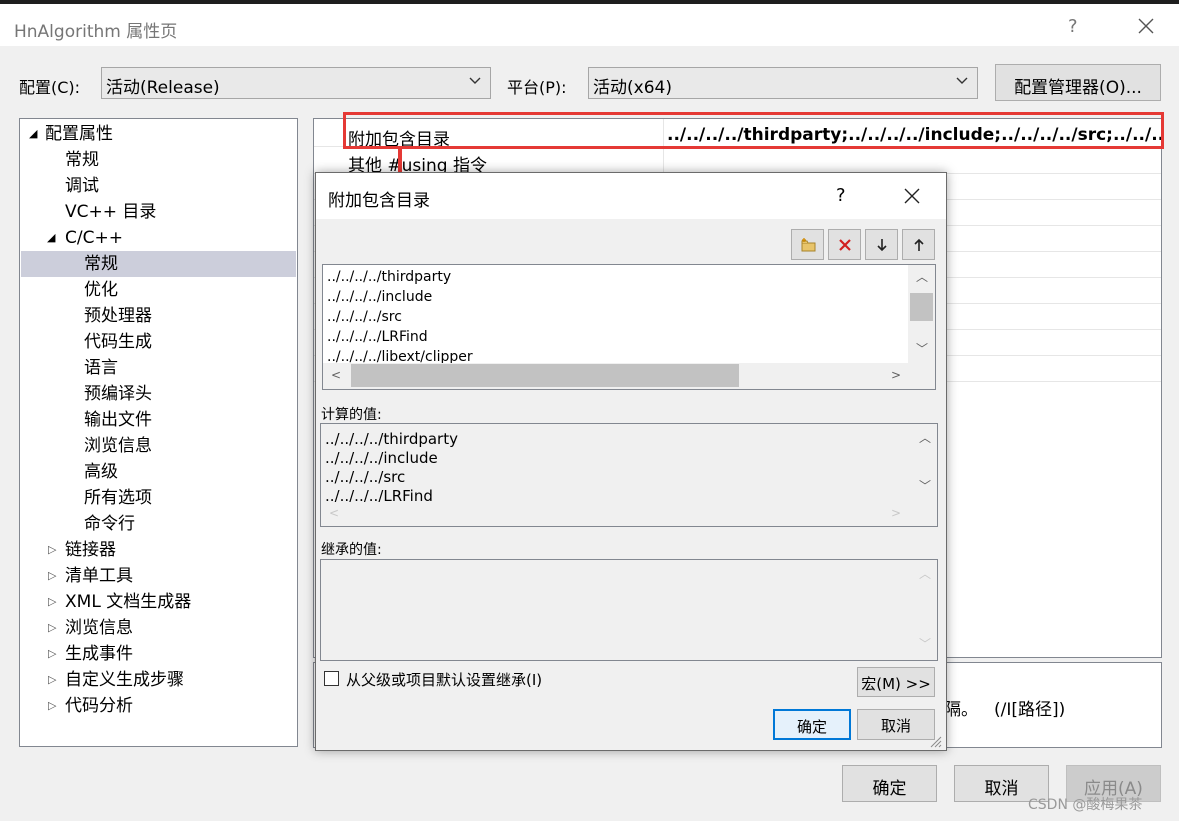 The height and width of the screenshot is (821, 1179). Describe the element at coordinates (331, 678) in the screenshot. I see `inherit-checkbox` at that location.